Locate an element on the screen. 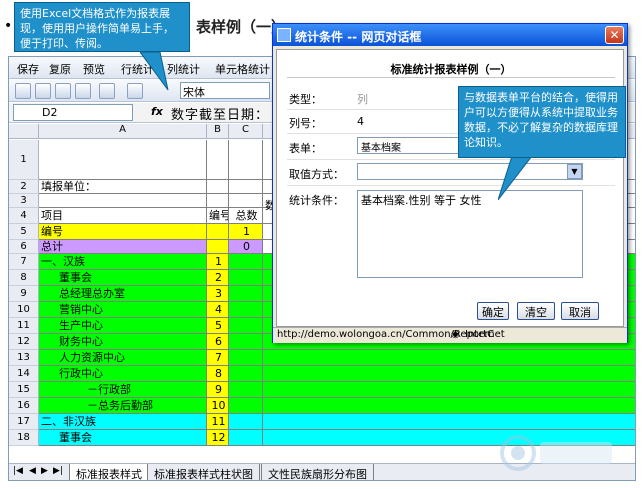 The height and width of the screenshot is (489, 642). ok-button: 确定 is located at coordinates (493, 311).